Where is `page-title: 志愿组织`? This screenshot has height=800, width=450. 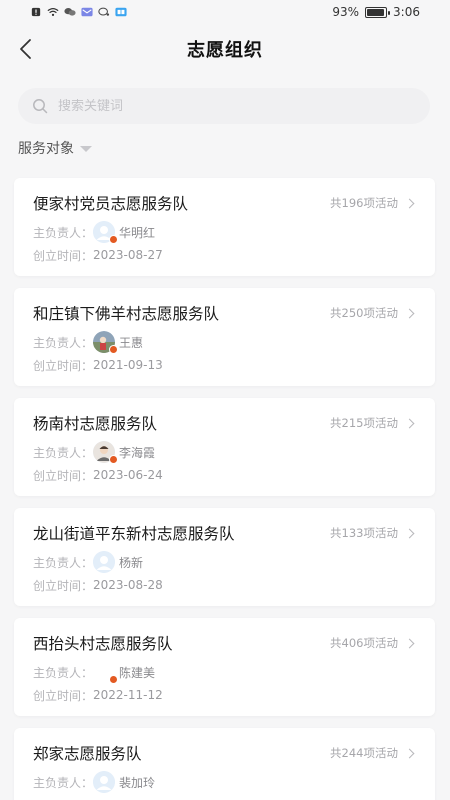
page-title: 志愿组织 is located at coordinates (225, 50).